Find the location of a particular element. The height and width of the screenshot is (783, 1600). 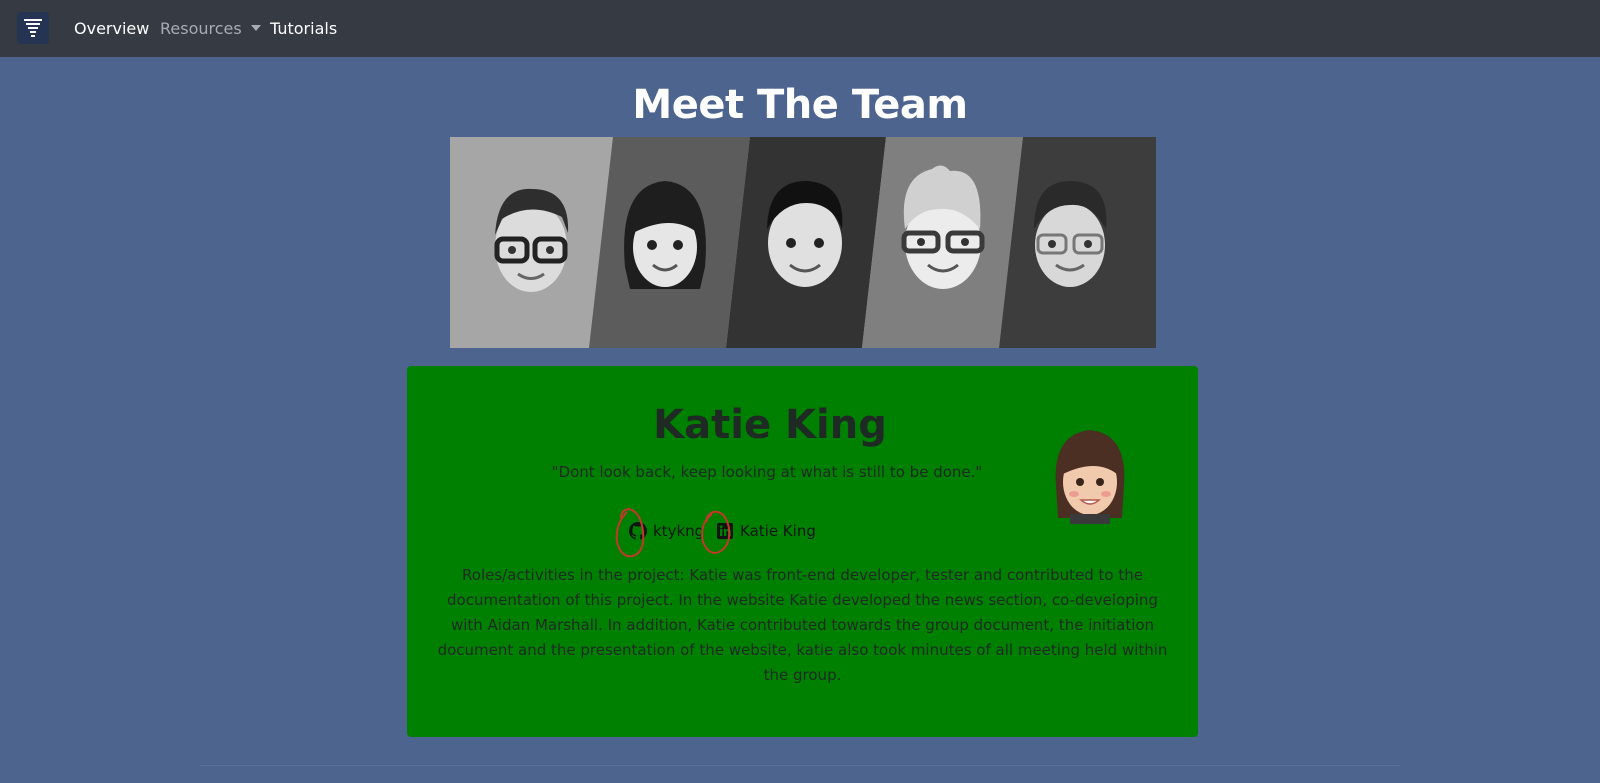

member-name: Katie King is located at coordinates (770, 425).